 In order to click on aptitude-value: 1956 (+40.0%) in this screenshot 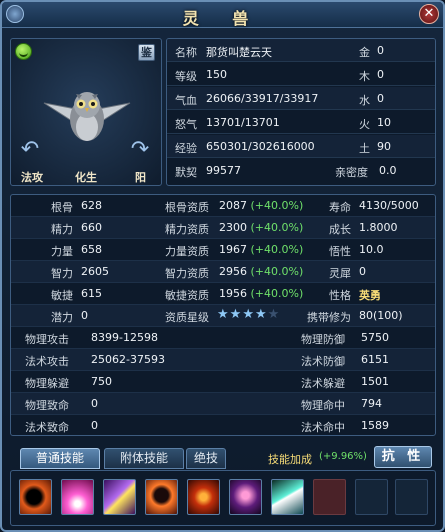, I will do `click(261, 293)`.